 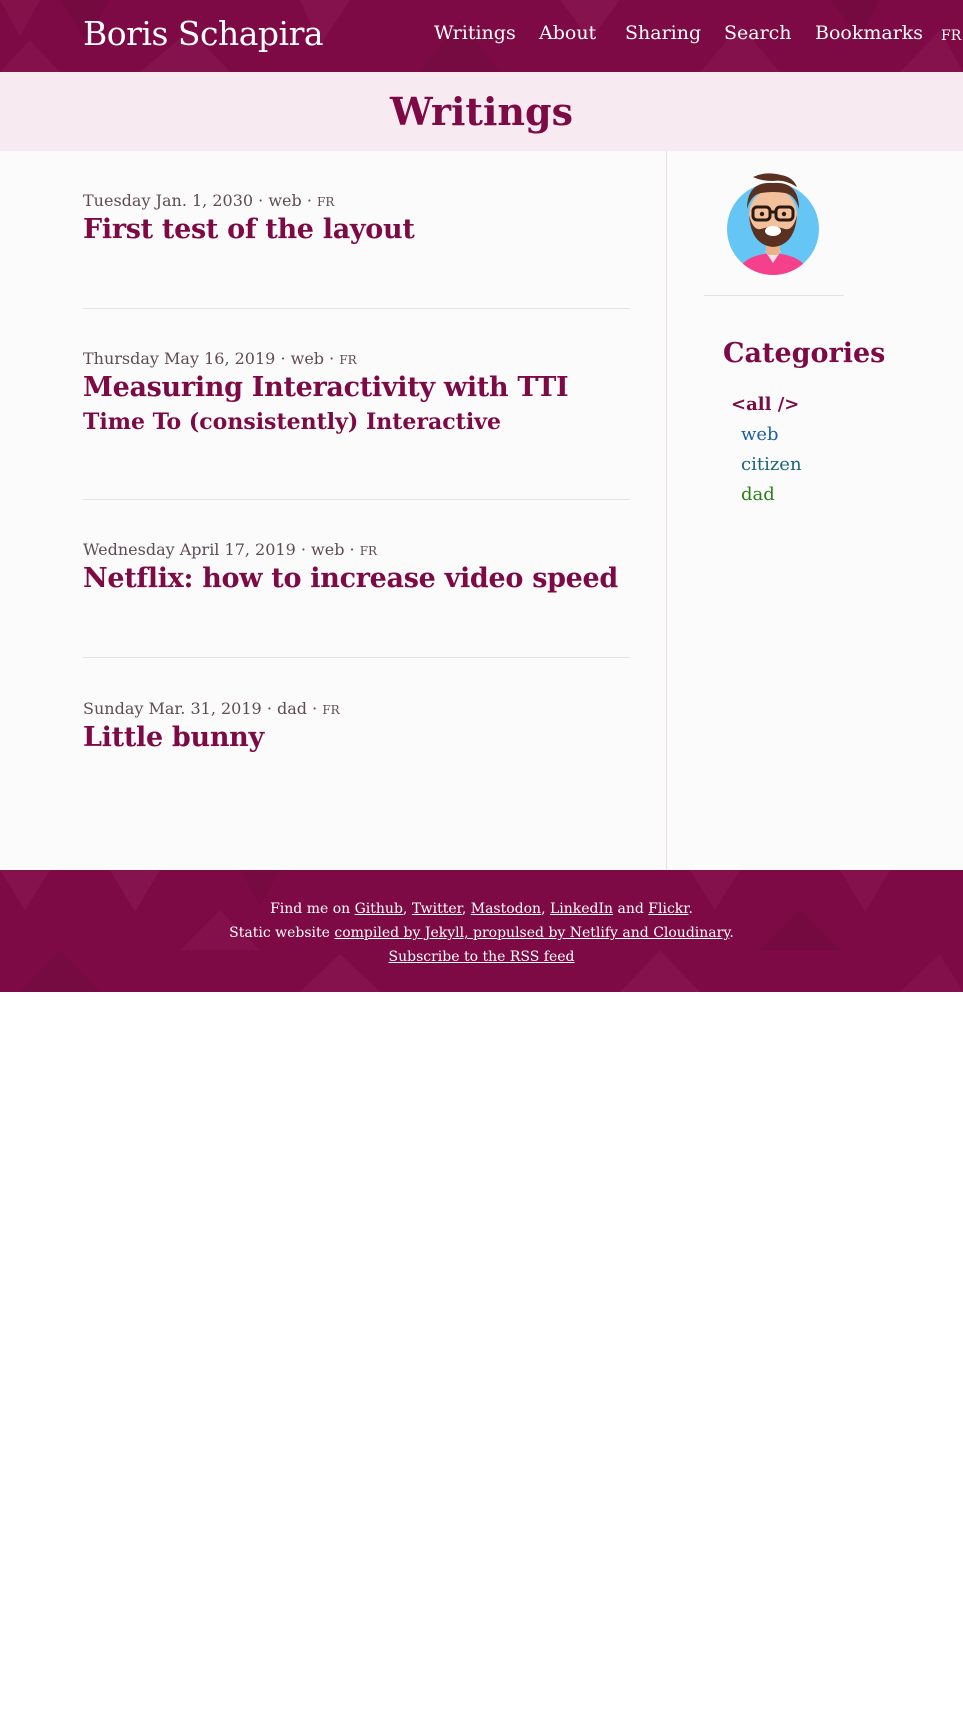 I want to click on footer-rss-link: Subscribe to the RSS feed, so click(x=482, y=957).